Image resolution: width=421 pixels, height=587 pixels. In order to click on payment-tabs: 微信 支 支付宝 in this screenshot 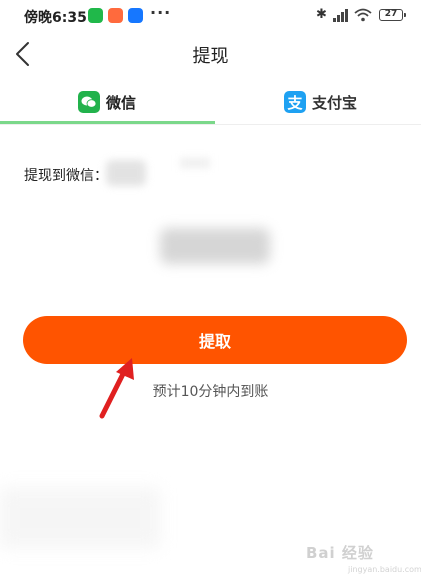, I will do `click(210, 102)`.